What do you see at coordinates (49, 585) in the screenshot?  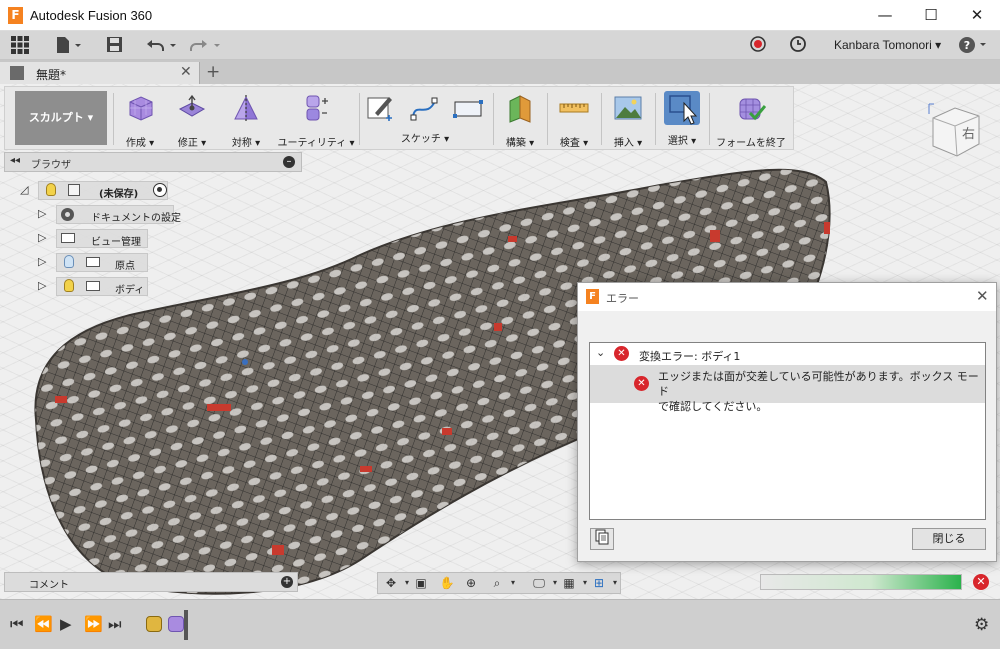 I see `comments-label: コメント` at bounding box center [49, 585].